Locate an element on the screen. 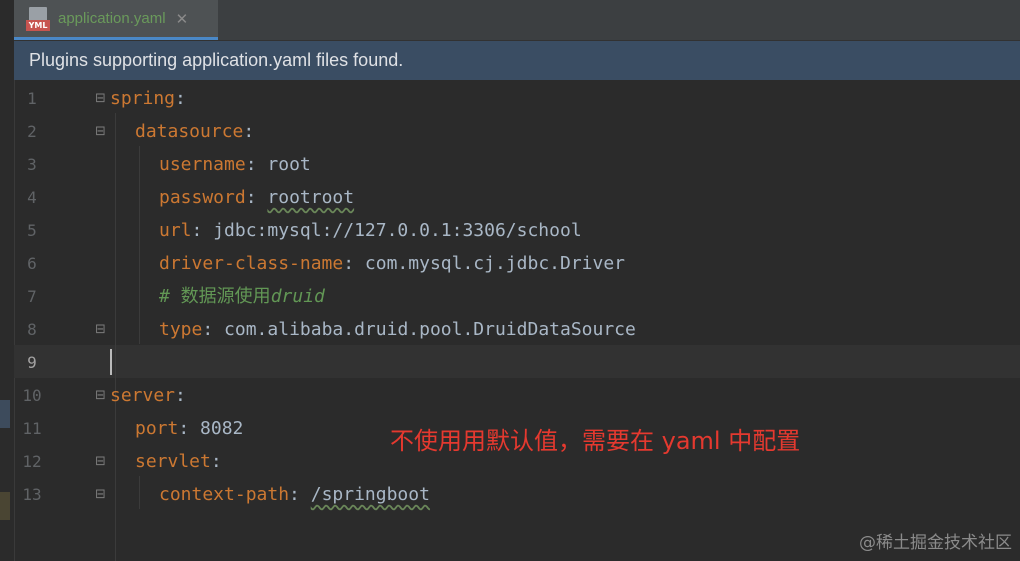 The width and height of the screenshot is (1020, 561). close-icon: ✕ is located at coordinates (182, 19).